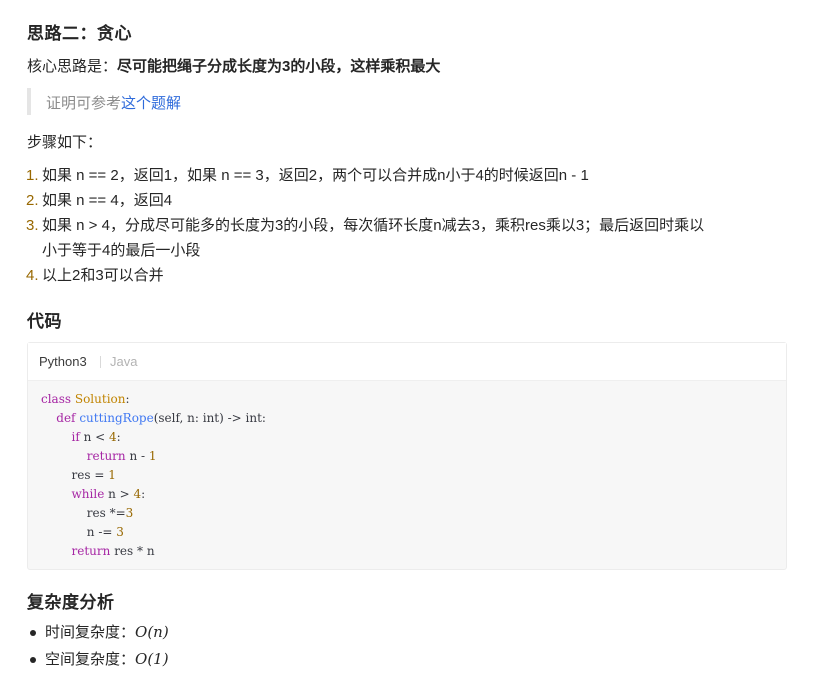  Describe the element at coordinates (101, 532) in the screenshot. I see `code-text: n -=` at that location.